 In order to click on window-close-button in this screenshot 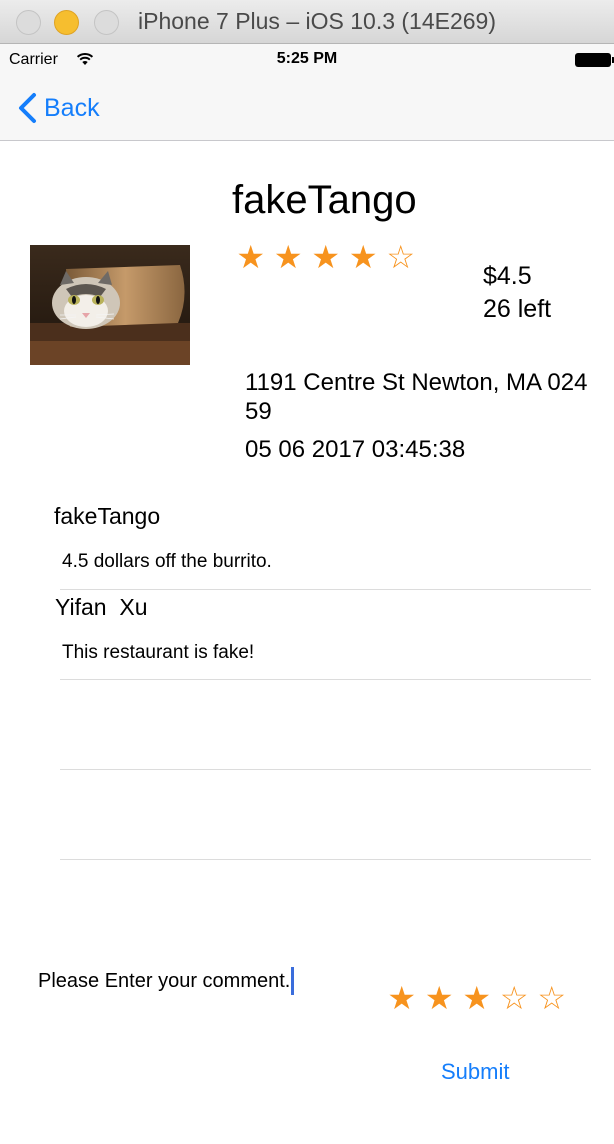, I will do `click(28, 22)`.